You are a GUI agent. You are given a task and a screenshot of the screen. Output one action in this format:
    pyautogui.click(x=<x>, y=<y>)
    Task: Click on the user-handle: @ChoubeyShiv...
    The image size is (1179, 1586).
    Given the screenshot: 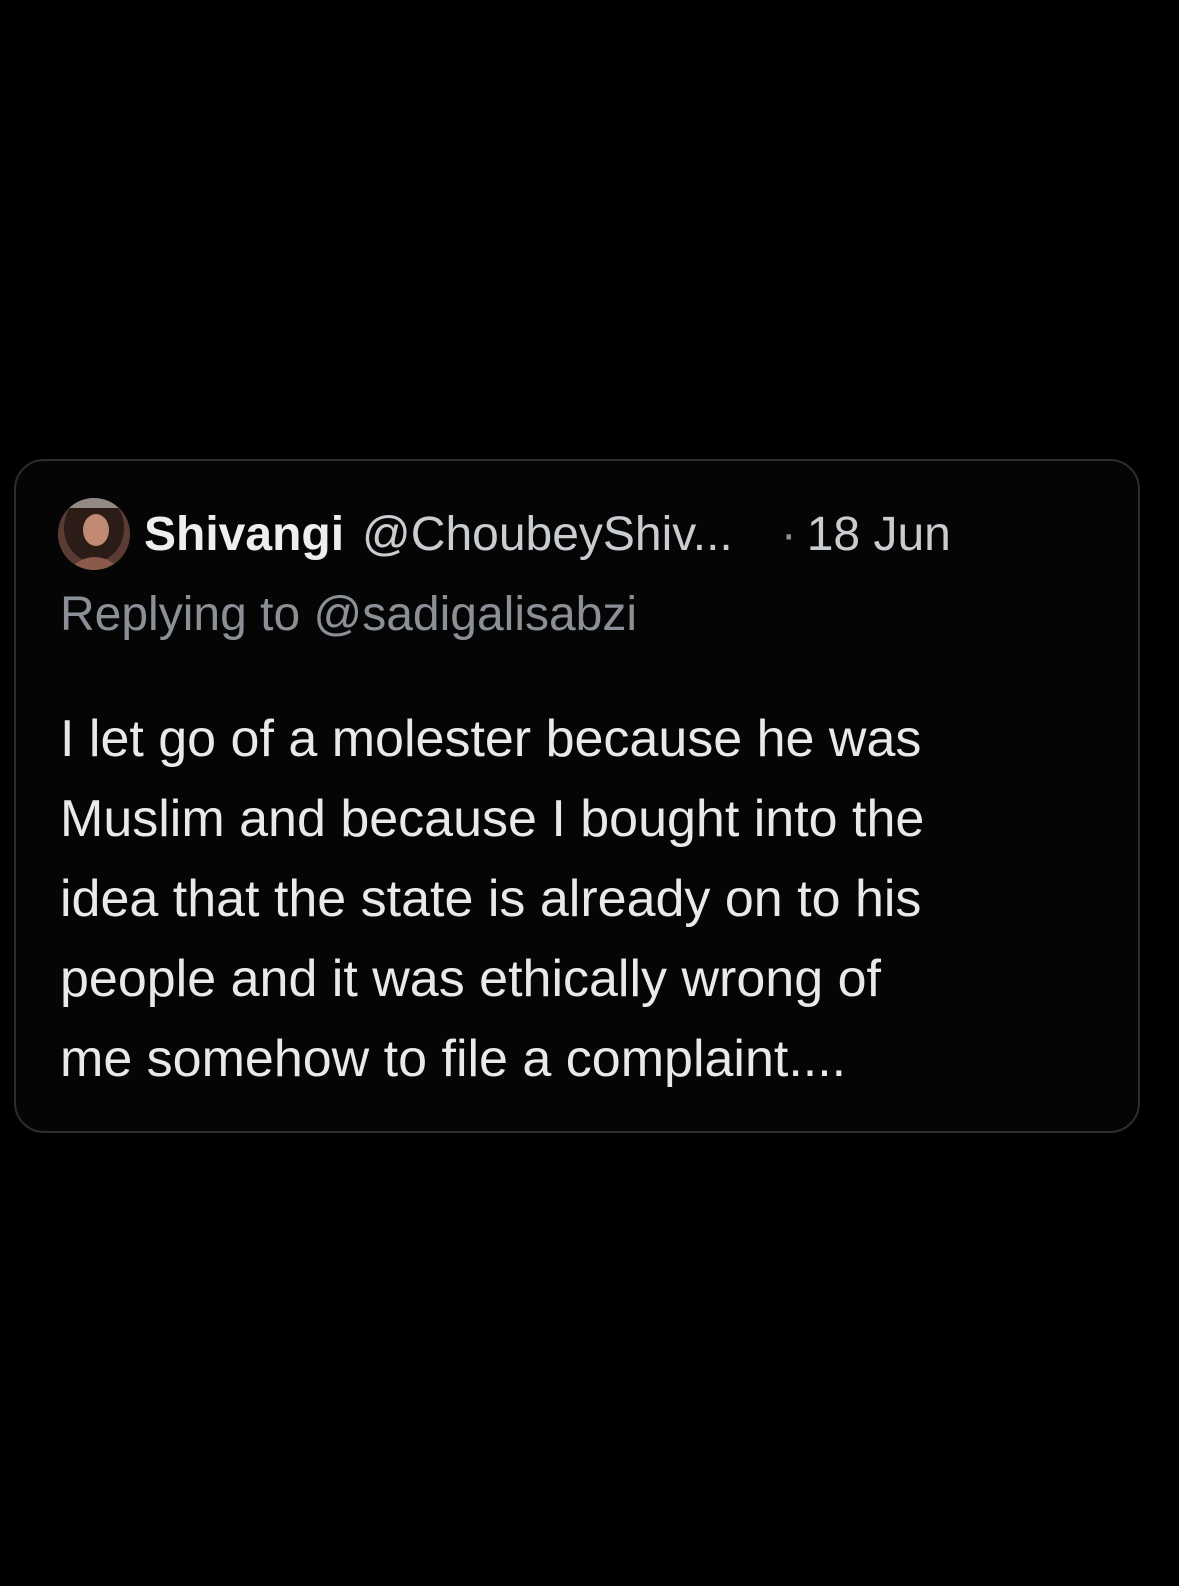 What is the action you would take?
    pyautogui.click(x=547, y=534)
    